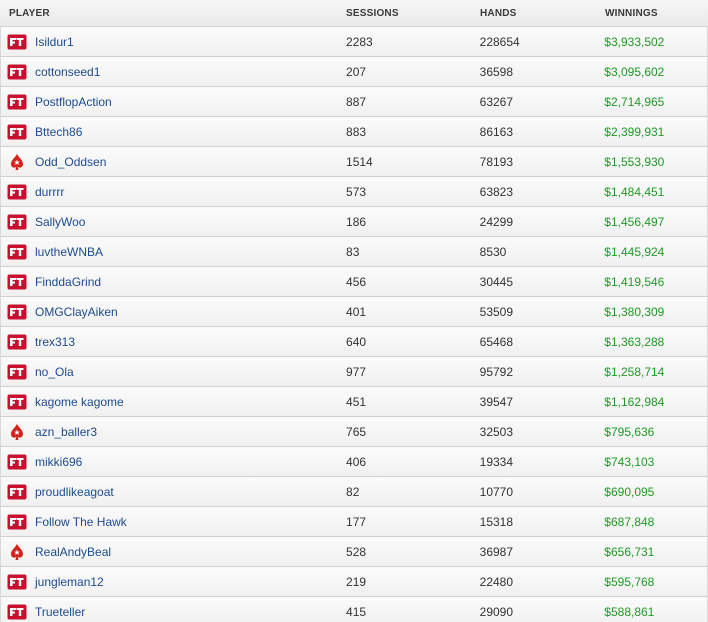 This screenshot has height=622, width=708. Describe the element at coordinates (58, 462) in the screenshot. I see `player-name: mikki696` at that location.